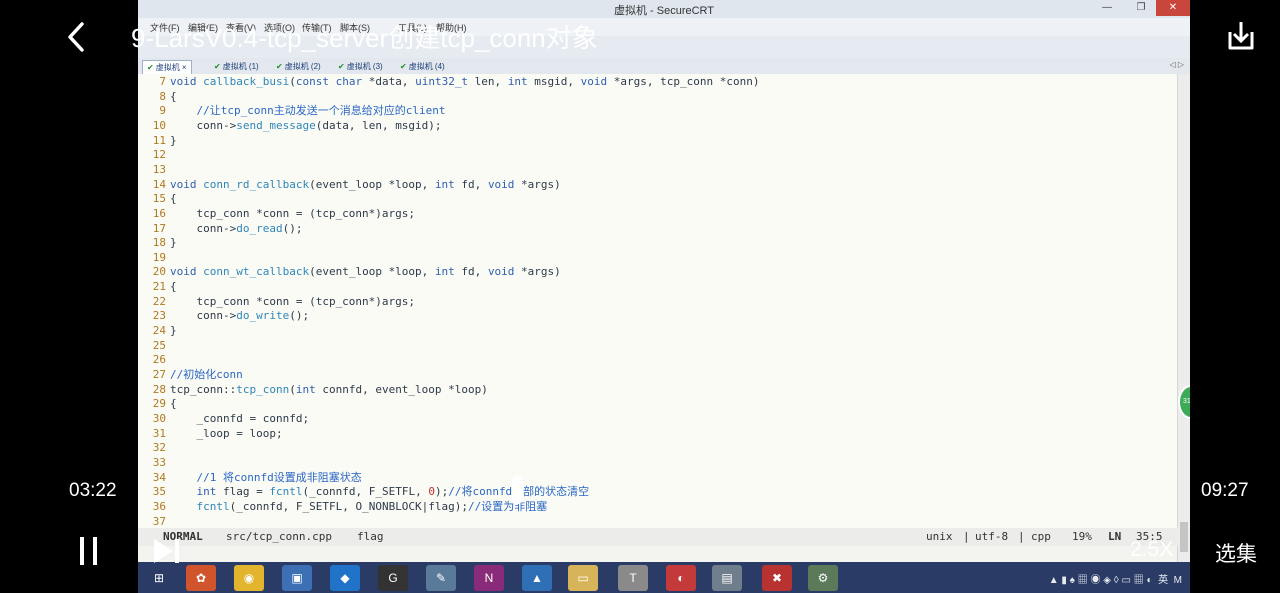 This screenshot has height=593, width=1280. What do you see at coordinates (297, 578) in the screenshot?
I see `computer-icon: ▣` at bounding box center [297, 578].